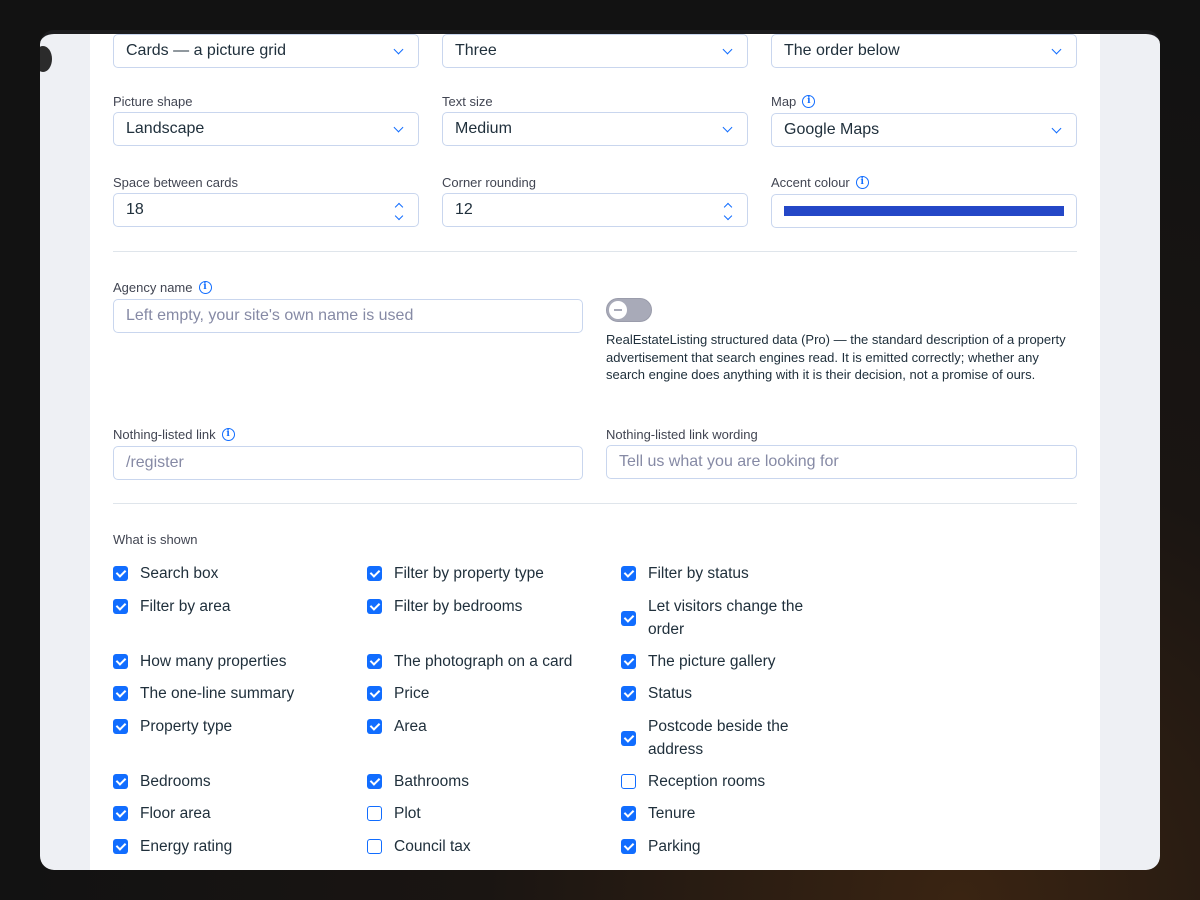  What do you see at coordinates (721, 813) in the screenshot?
I see `checkbox-item: Tenure` at bounding box center [721, 813].